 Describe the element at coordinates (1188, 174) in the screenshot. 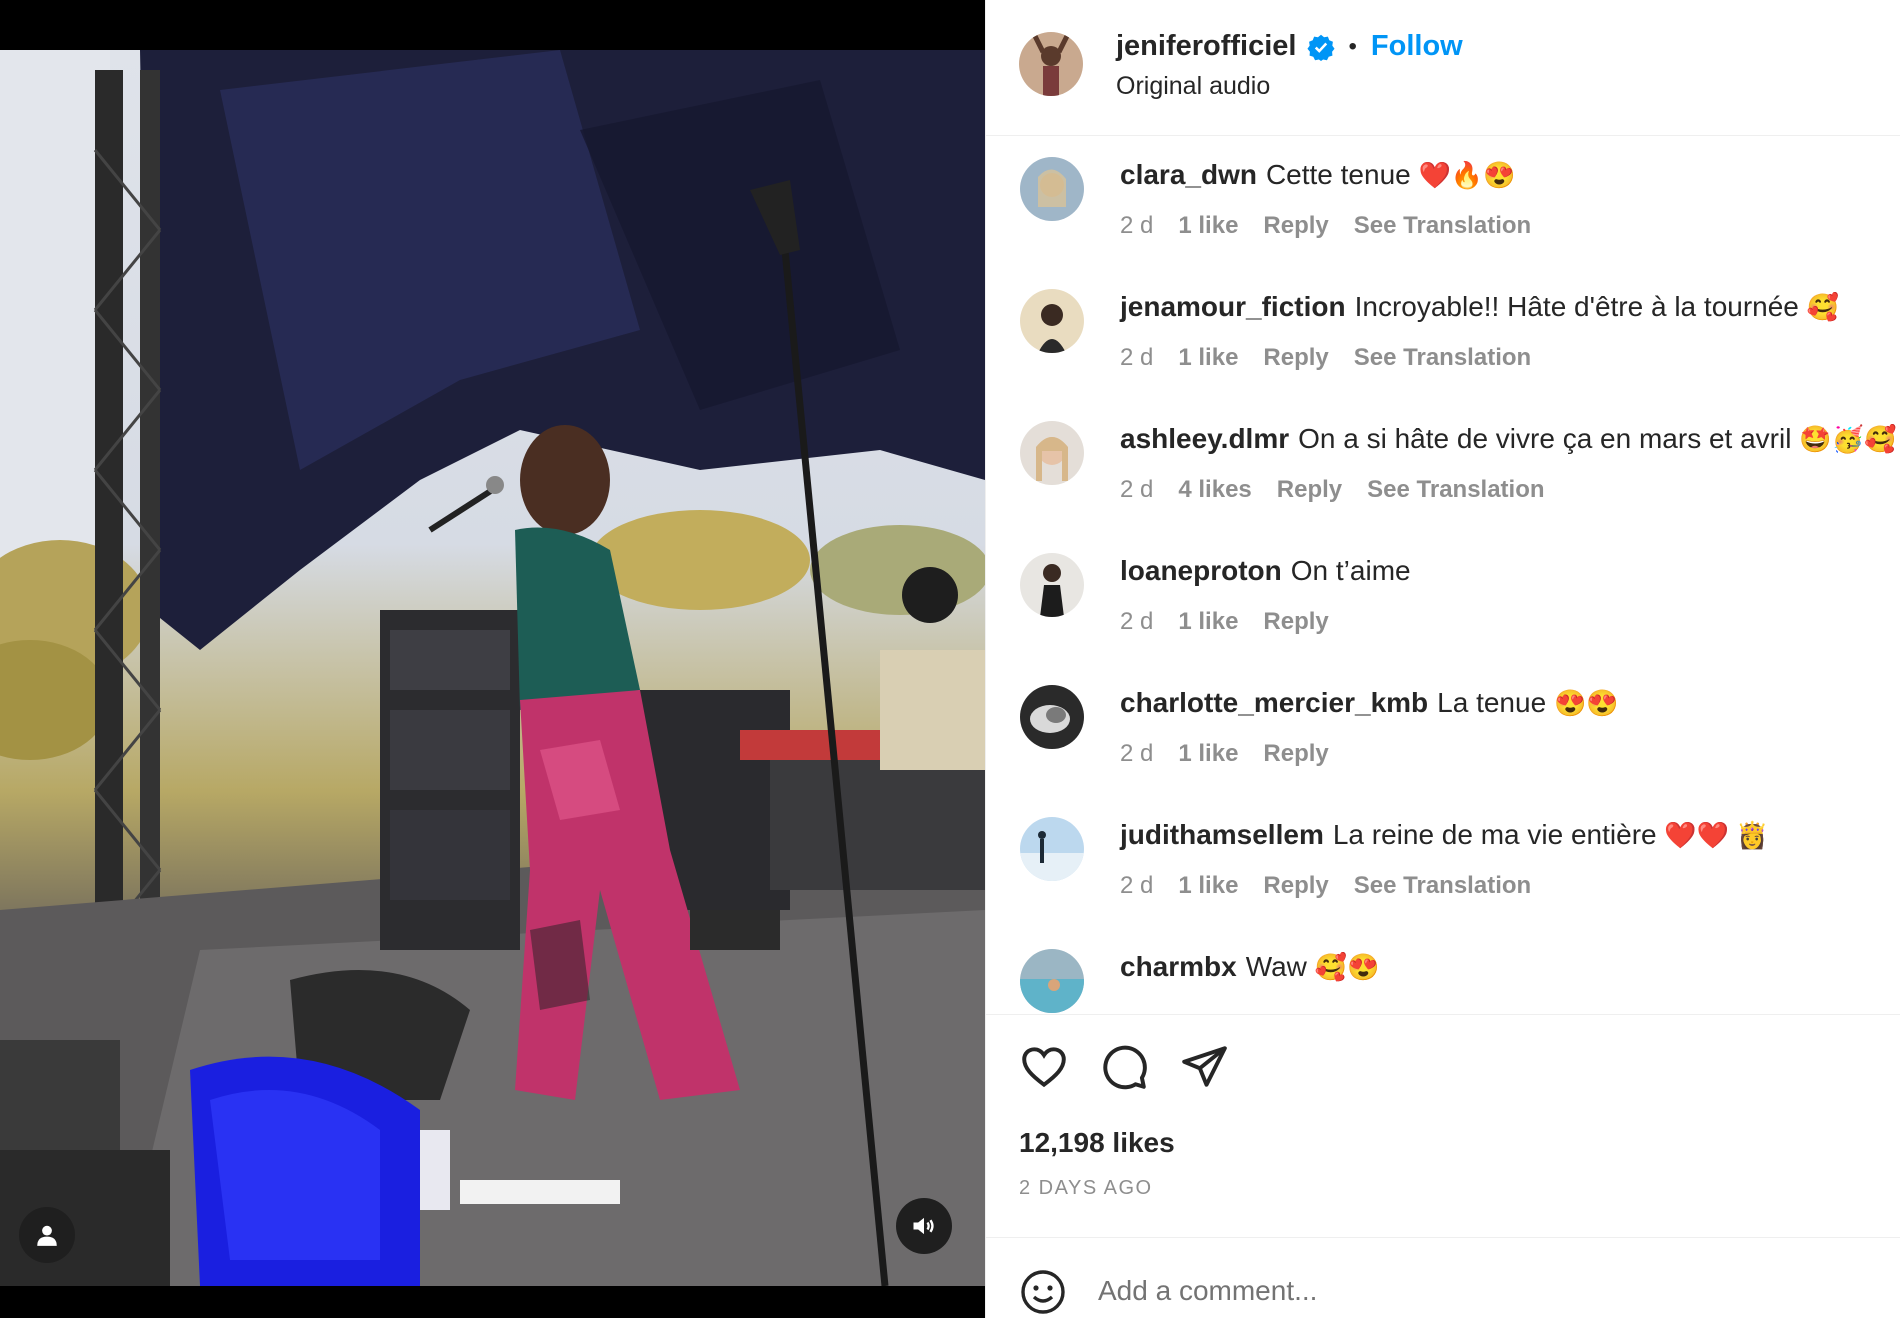

I see `comment-username: clara_dwn` at that location.